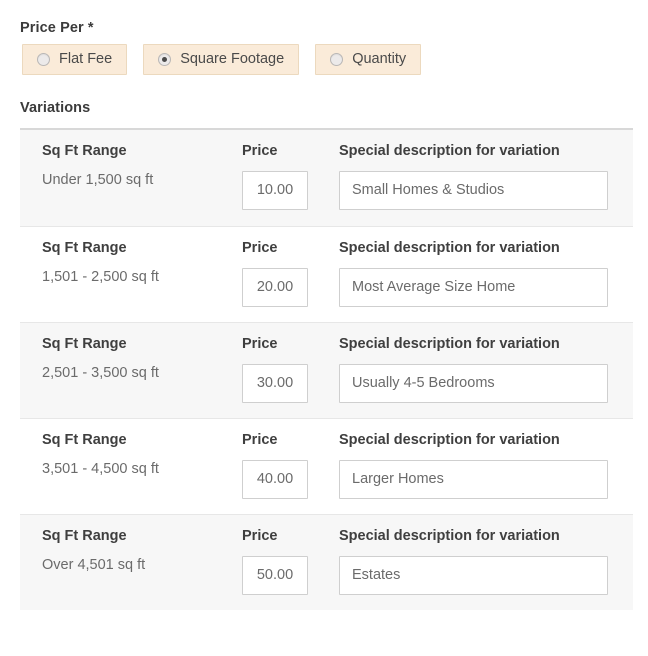  Describe the element at coordinates (379, 59) in the screenshot. I see `radio-label-quantity: Quantity` at that location.